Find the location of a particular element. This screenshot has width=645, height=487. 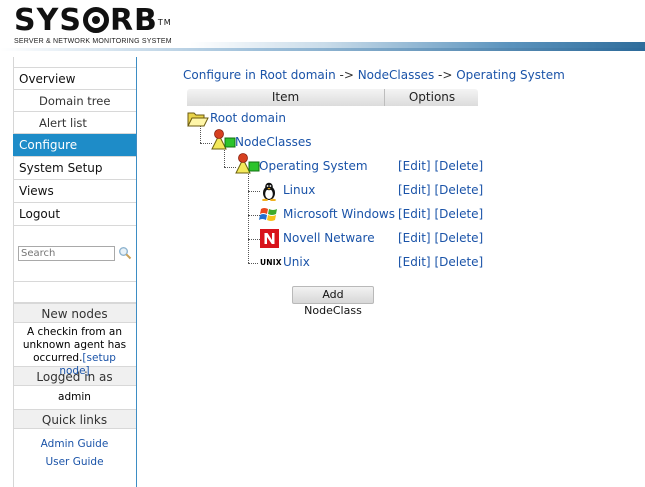

logo-subtitle: SERVER & NETWORK MONITORING SYSTEM is located at coordinates (93, 41).